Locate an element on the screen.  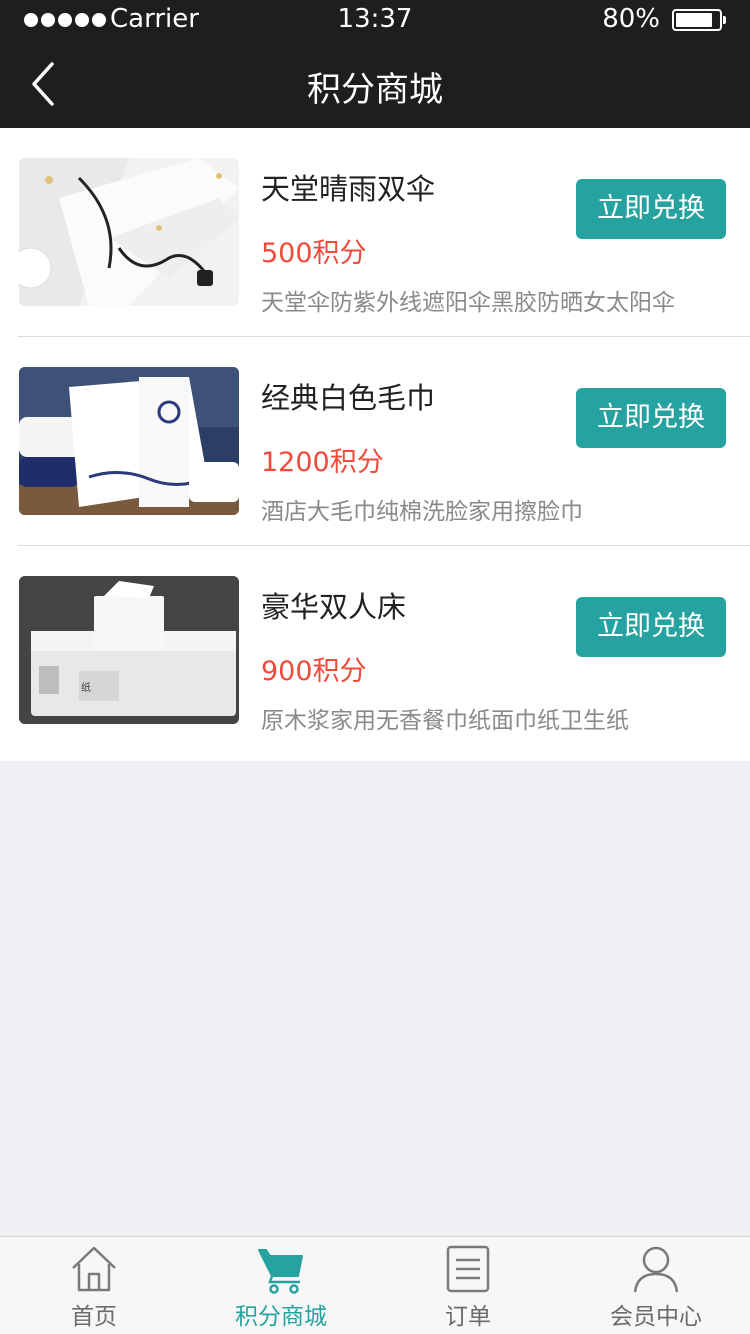
product-description: 天堂伞防紫外线遮阳伞黑胶防晒女太阳伞 is located at coordinates (468, 303).